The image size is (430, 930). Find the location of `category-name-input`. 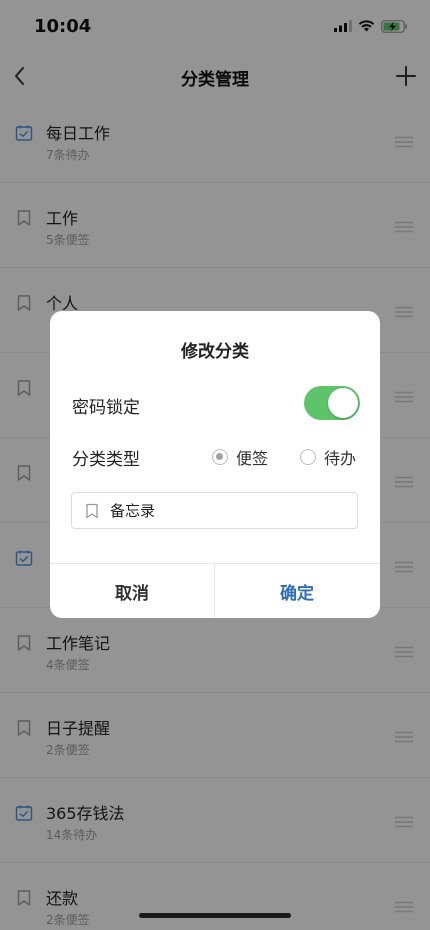

category-name-input is located at coordinates (230, 510).